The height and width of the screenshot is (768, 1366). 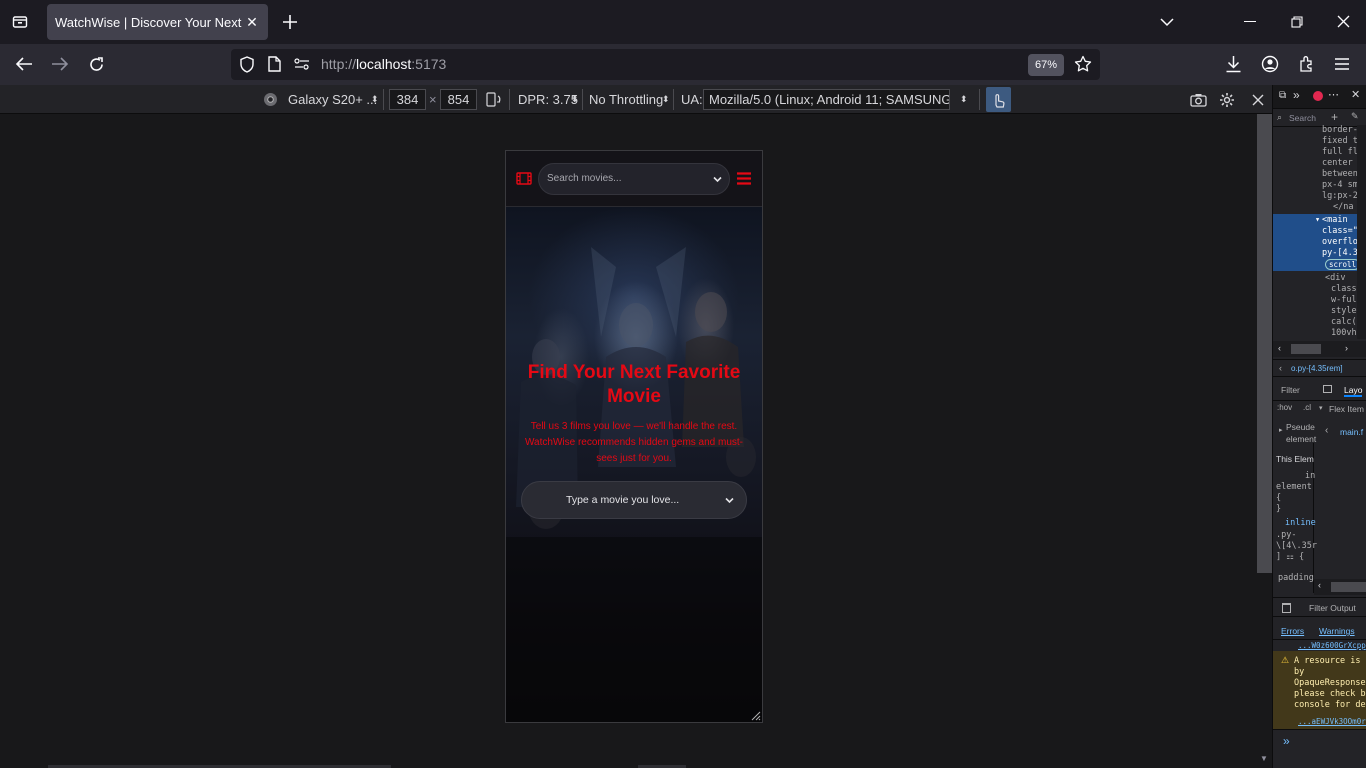 What do you see at coordinates (1258, 100) in the screenshot?
I see `close-rdm-icon` at bounding box center [1258, 100].